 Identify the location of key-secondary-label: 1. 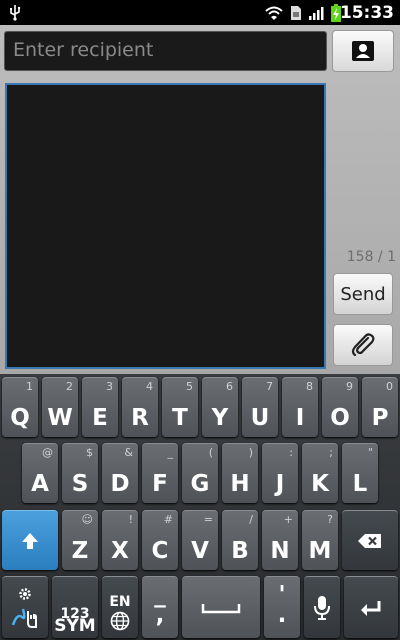
(29, 386).